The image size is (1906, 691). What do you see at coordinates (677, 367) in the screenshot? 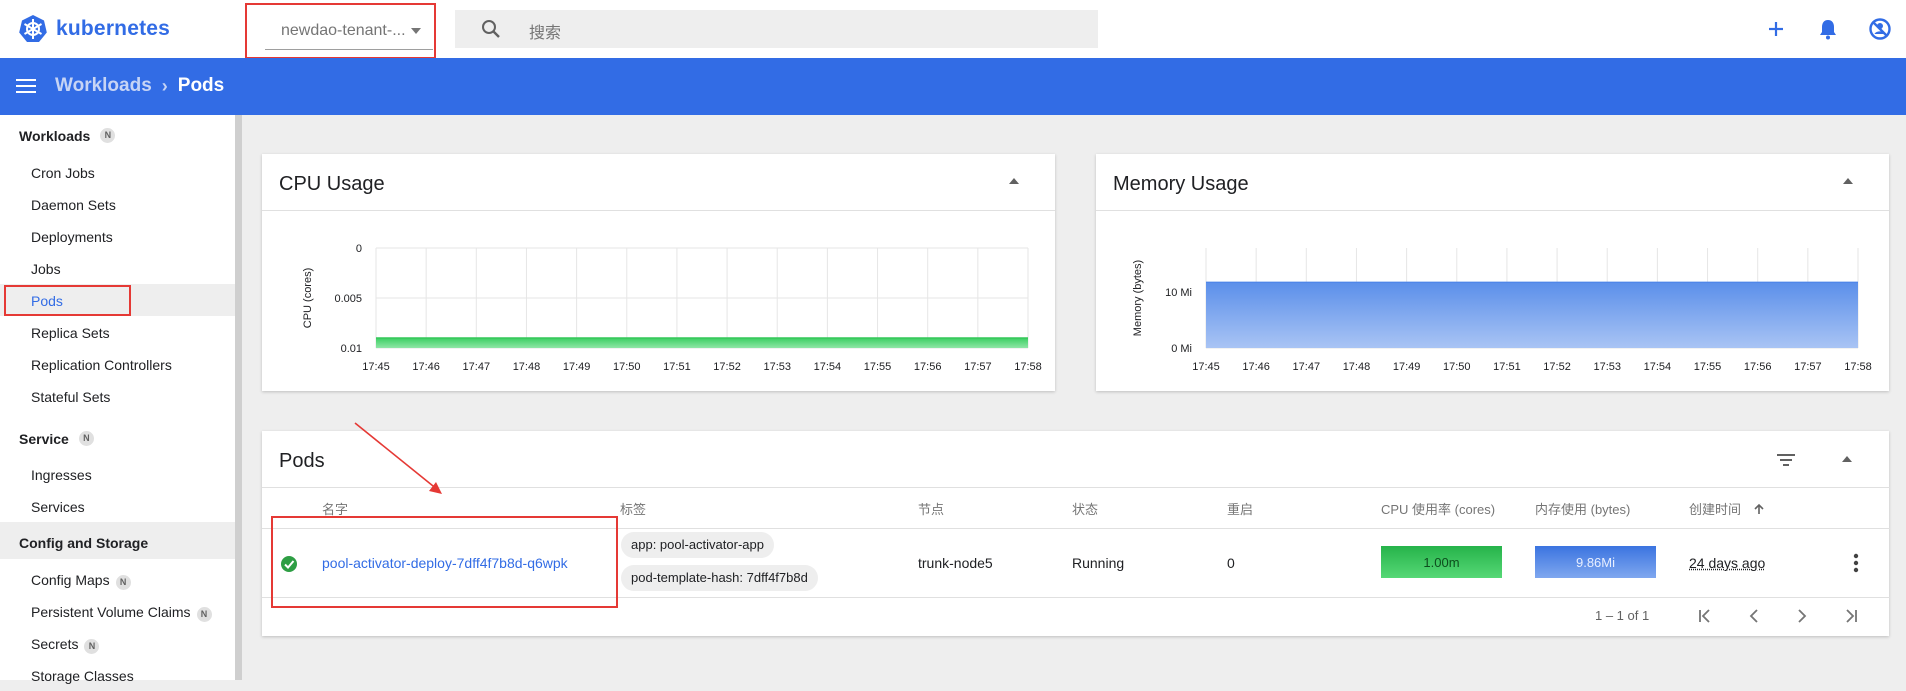
I see `x-tick-label: 17:51` at bounding box center [677, 367].